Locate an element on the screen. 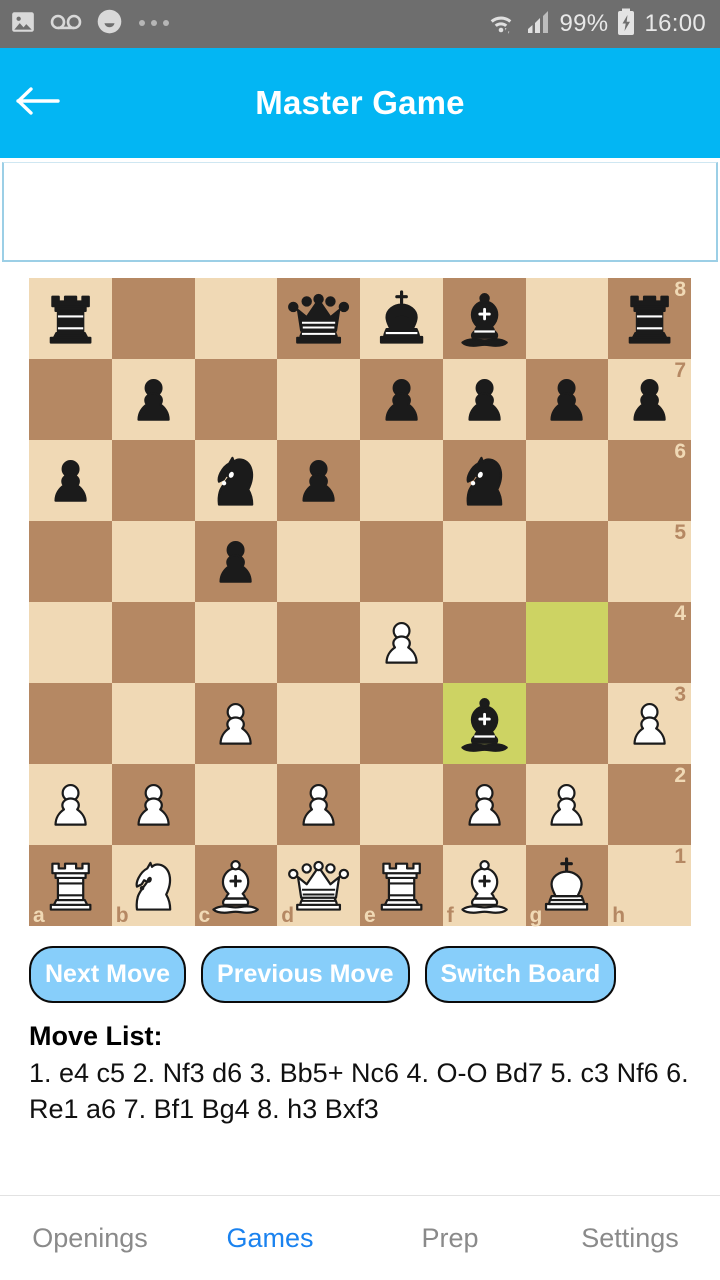 Image resolution: width=720 pixels, height=1280 pixels. piece-p-d6 is located at coordinates (318, 481).